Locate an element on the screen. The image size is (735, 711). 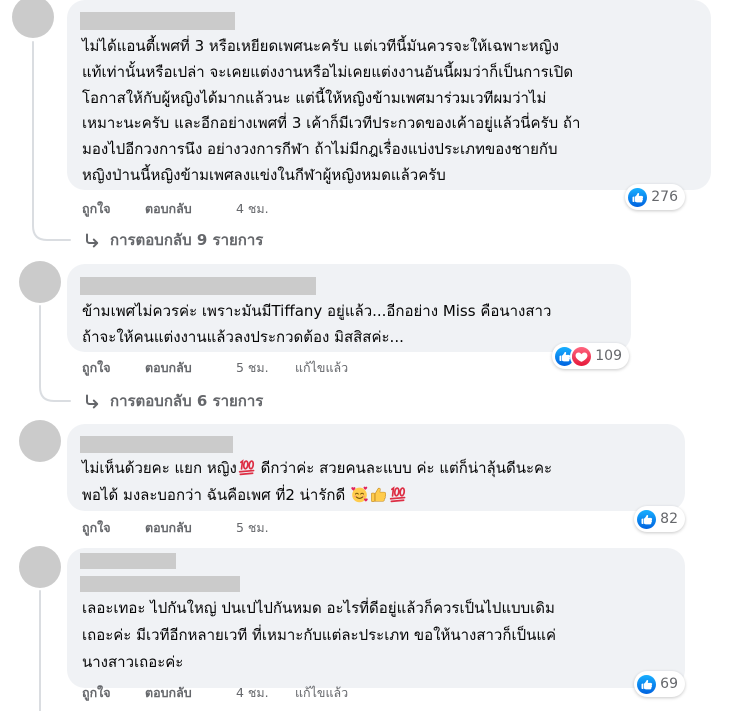
view-replies-link: การตอบกลับ 9 รายการ is located at coordinates (173, 240).